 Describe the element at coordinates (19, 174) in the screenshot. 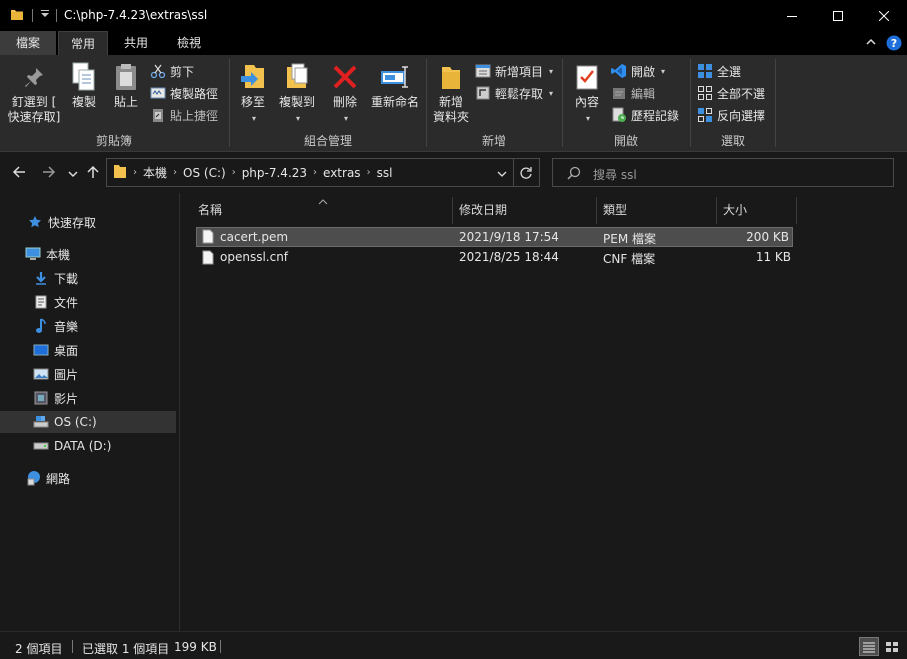

I see `back-arrow-icon` at that location.